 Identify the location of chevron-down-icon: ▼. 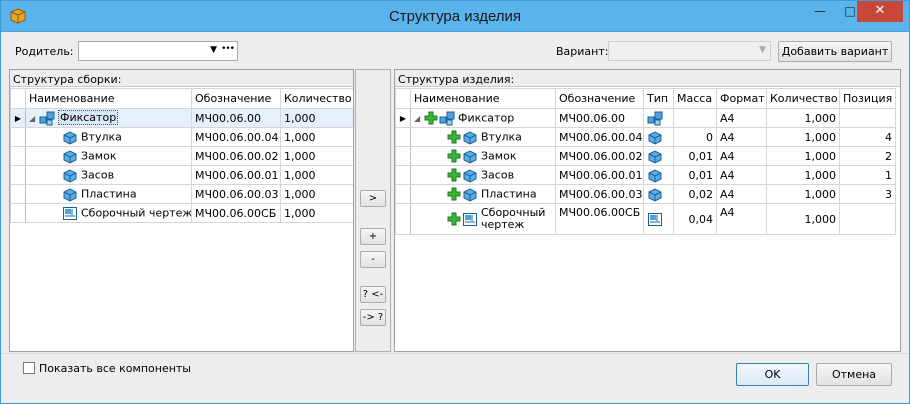
(213, 50).